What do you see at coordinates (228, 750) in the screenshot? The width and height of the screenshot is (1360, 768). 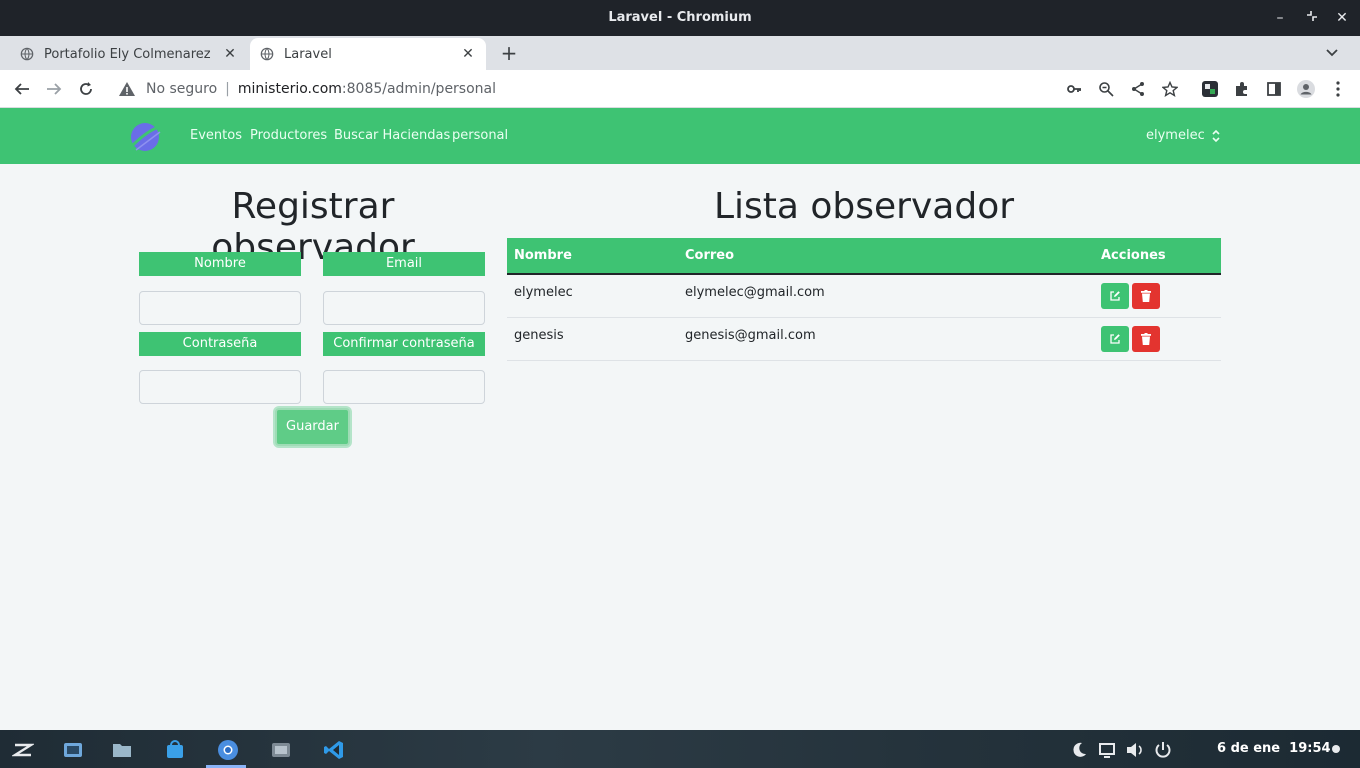 I see `chromium-icon` at bounding box center [228, 750].